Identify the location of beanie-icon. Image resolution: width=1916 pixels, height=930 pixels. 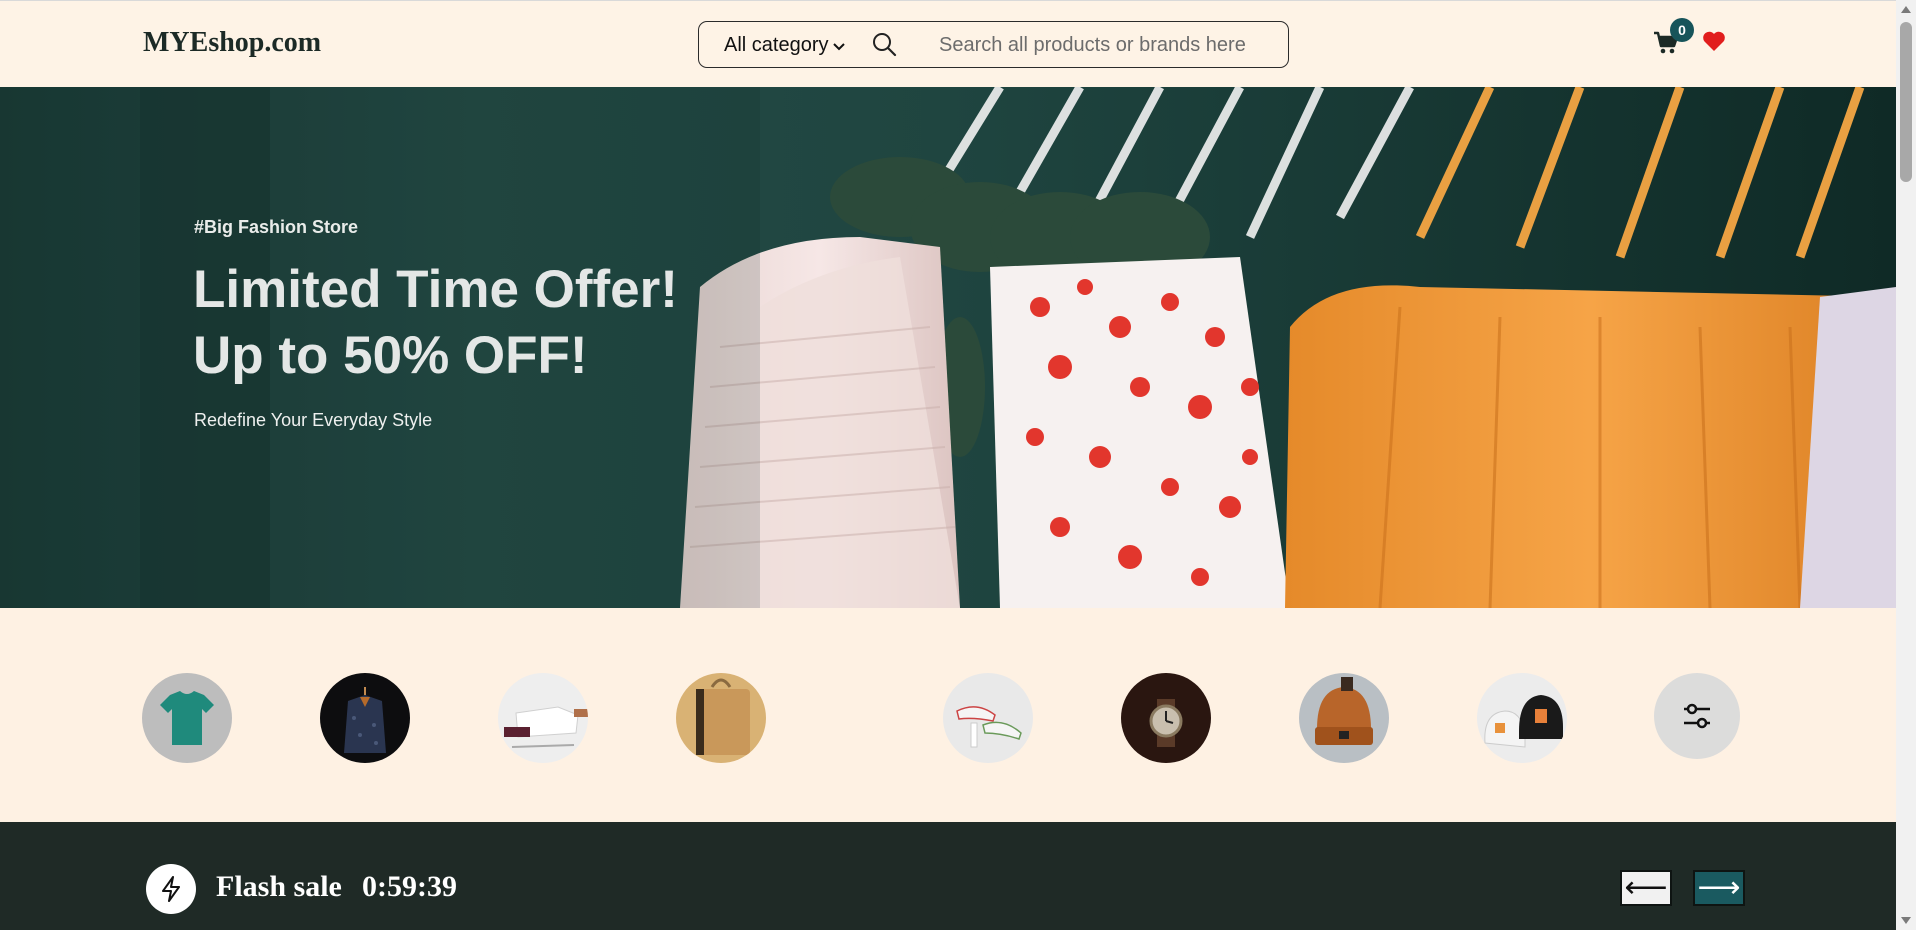
(1344, 718).